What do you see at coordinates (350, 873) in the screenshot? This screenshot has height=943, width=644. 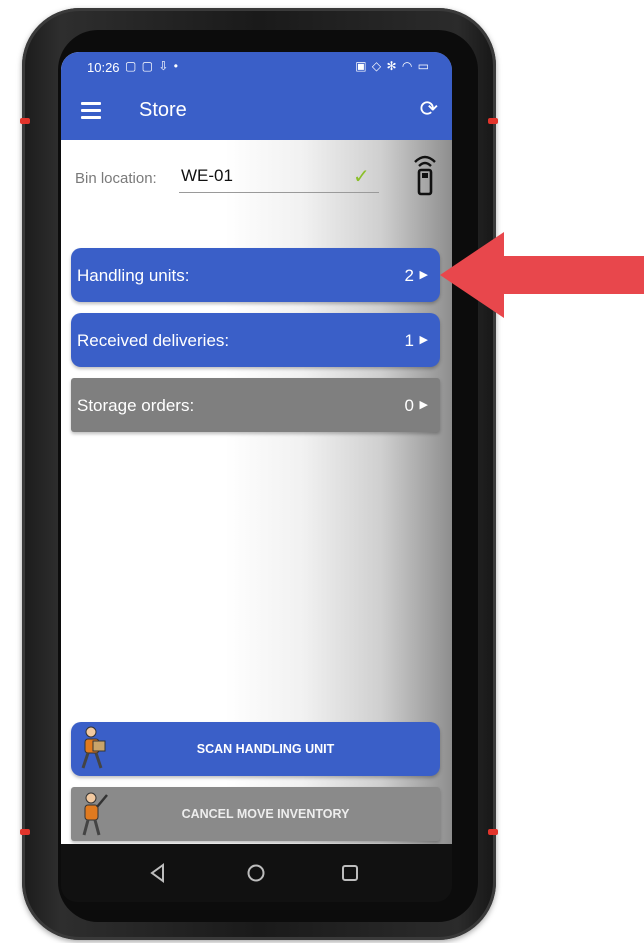 I see `recents-square-icon` at bounding box center [350, 873].